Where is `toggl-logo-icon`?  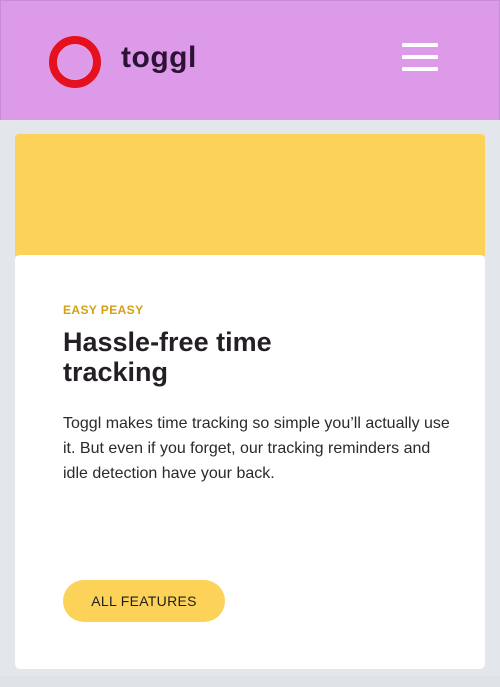
toggl-logo-icon is located at coordinates (75, 62).